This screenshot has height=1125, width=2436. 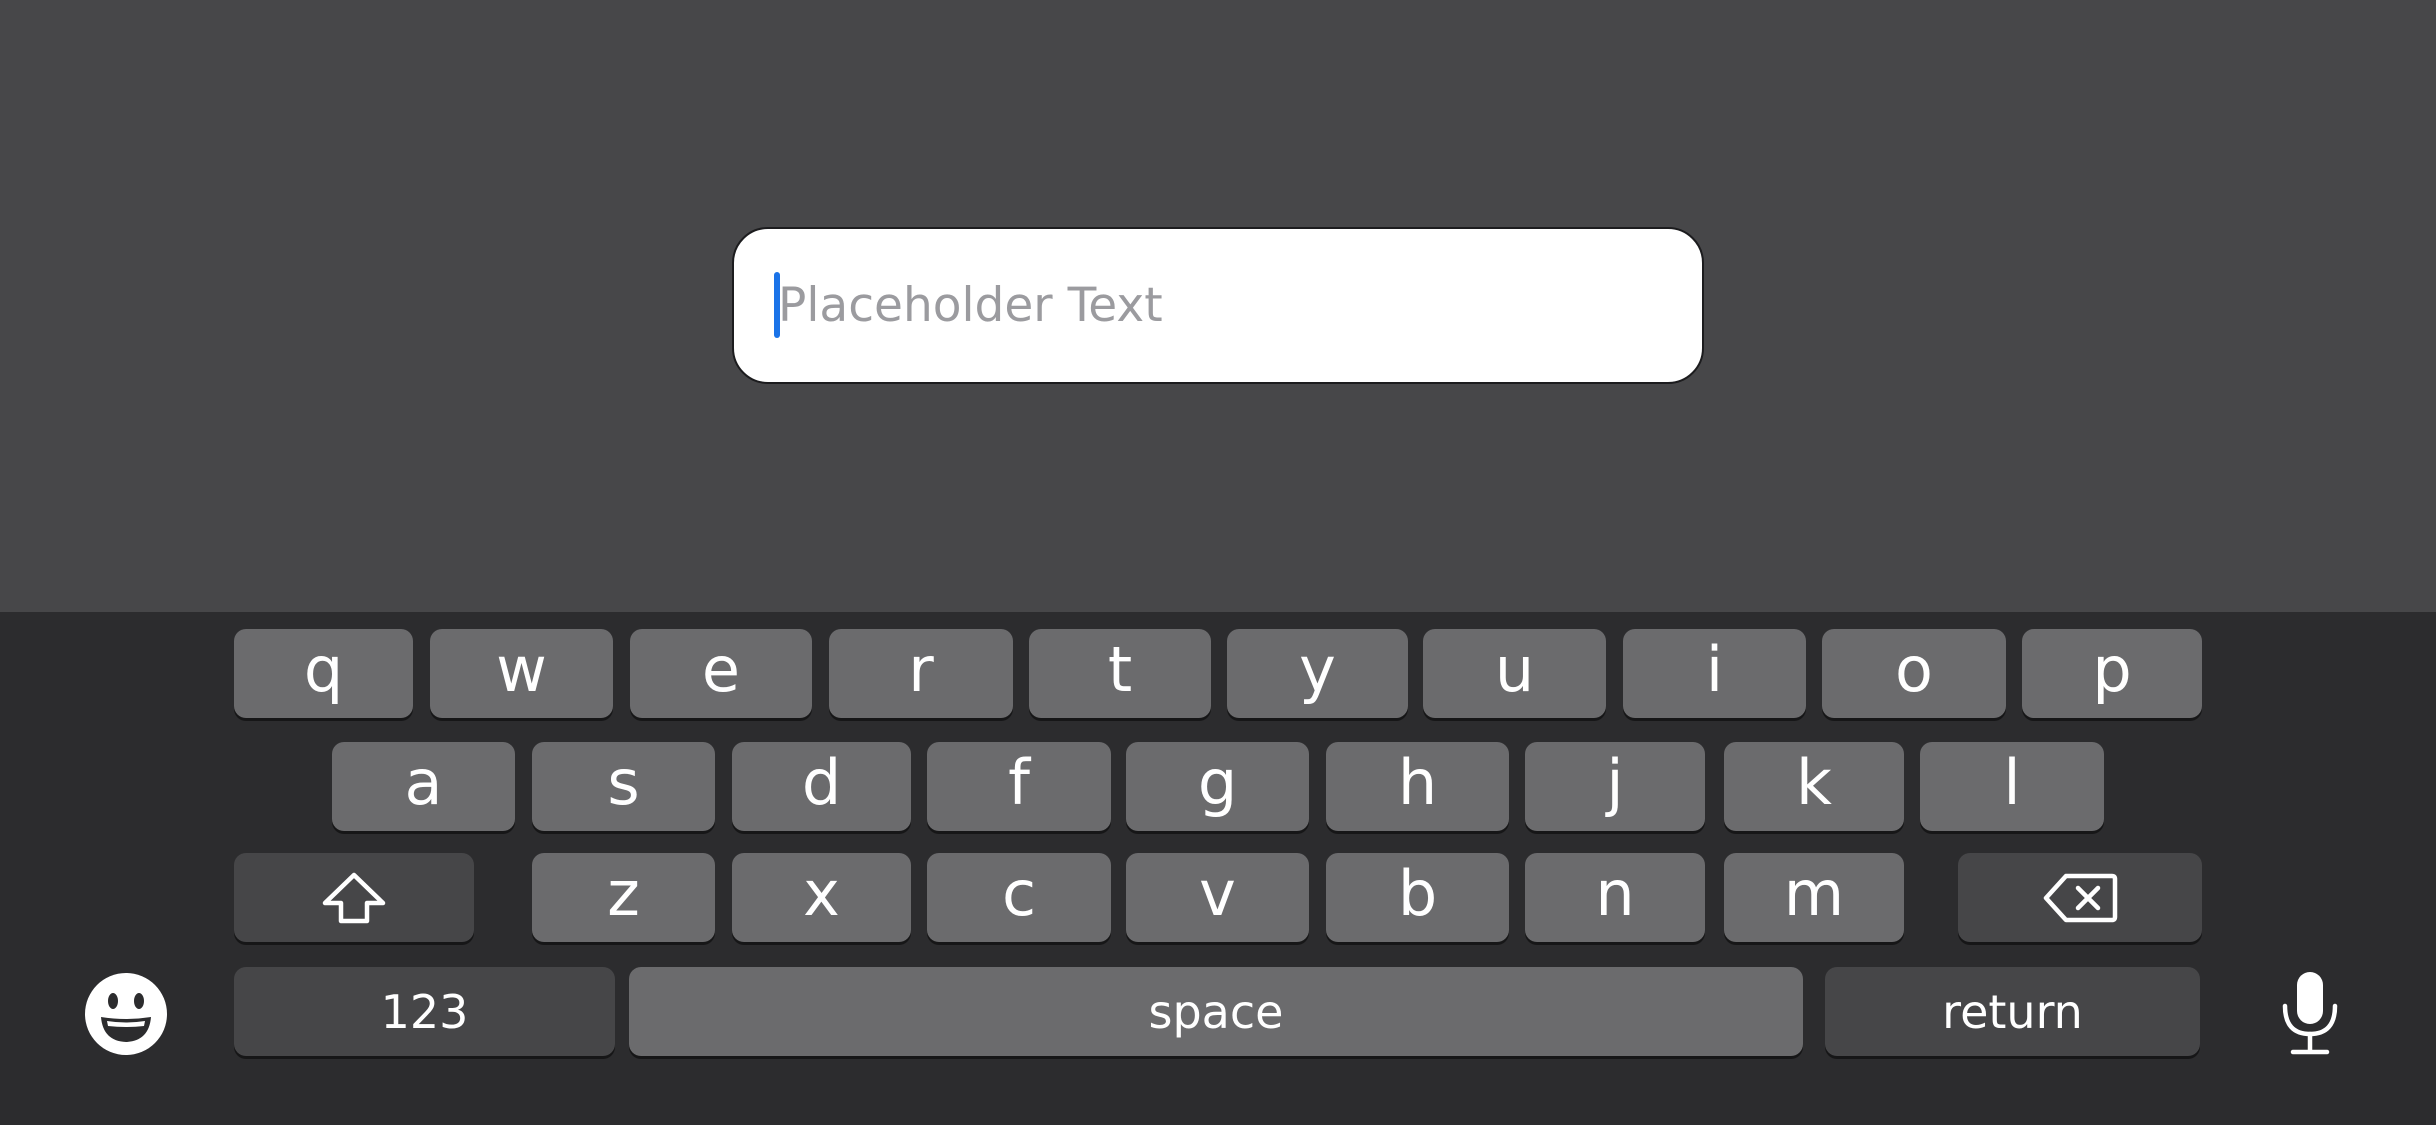 I want to click on key-y: y, so click(x=1317, y=673).